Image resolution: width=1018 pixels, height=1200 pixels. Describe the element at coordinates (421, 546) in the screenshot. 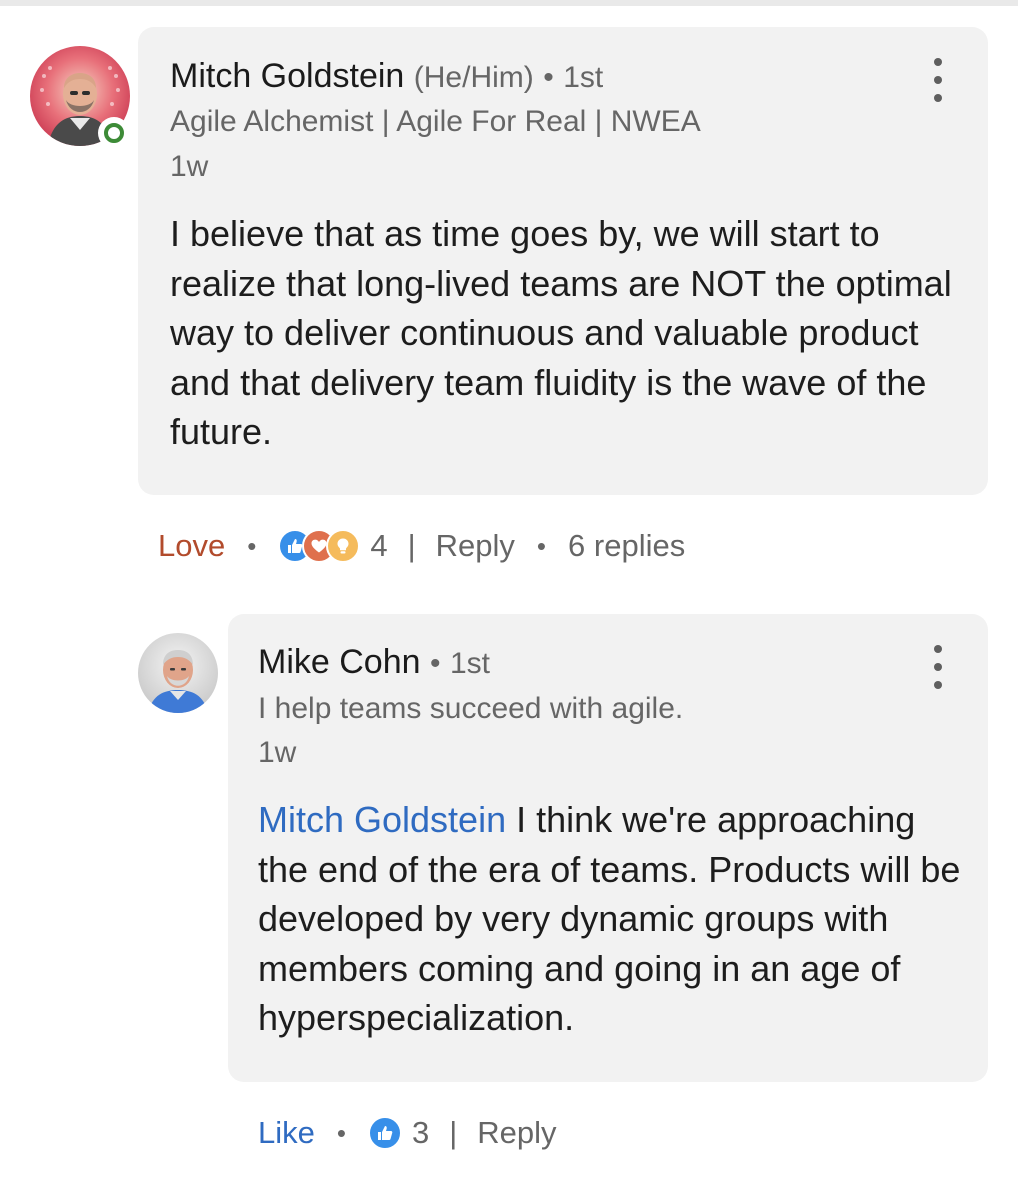

I see `comment-actions: Love • 4 | Reply • 6 replies` at that location.